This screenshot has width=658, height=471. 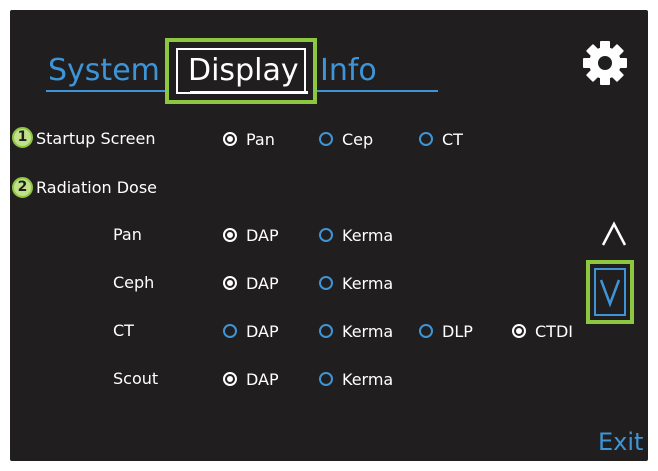 What do you see at coordinates (452, 139) in the screenshot?
I see `option-label: CT` at bounding box center [452, 139].